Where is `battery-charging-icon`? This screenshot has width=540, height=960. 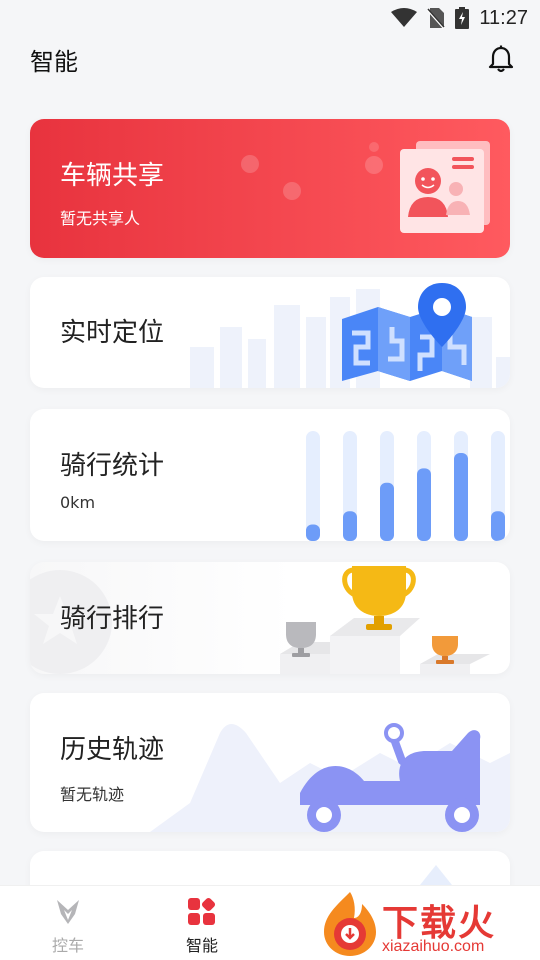 battery-charging-icon is located at coordinates (462, 18).